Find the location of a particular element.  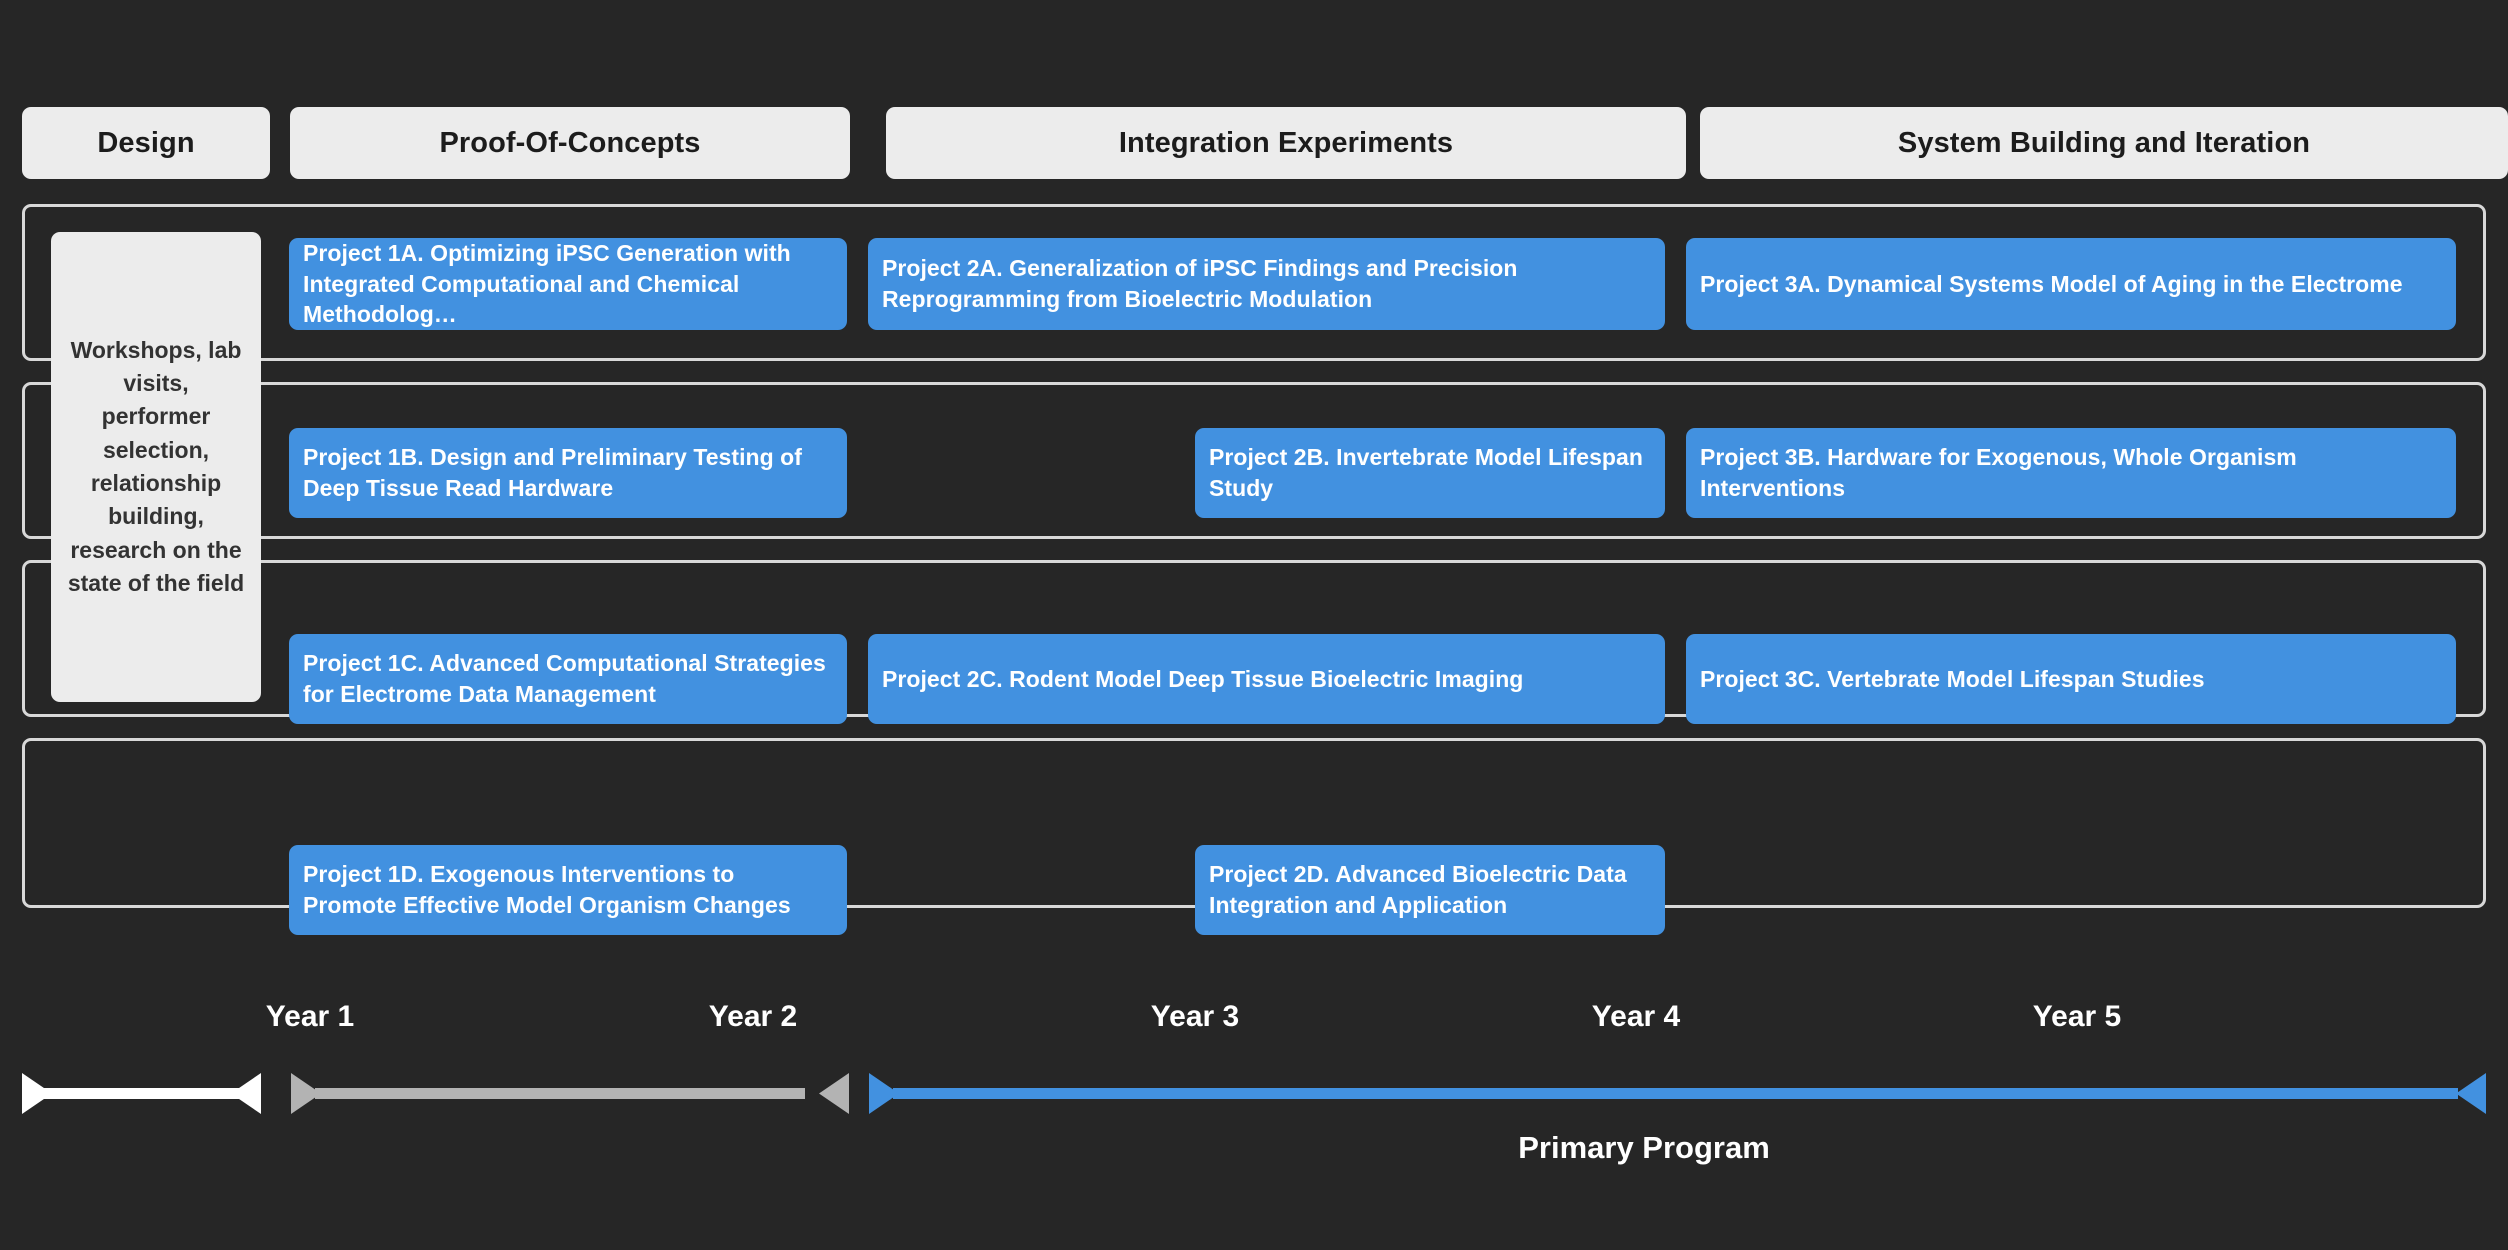

year-label-2: Year 2 is located at coordinates (753, 1016).